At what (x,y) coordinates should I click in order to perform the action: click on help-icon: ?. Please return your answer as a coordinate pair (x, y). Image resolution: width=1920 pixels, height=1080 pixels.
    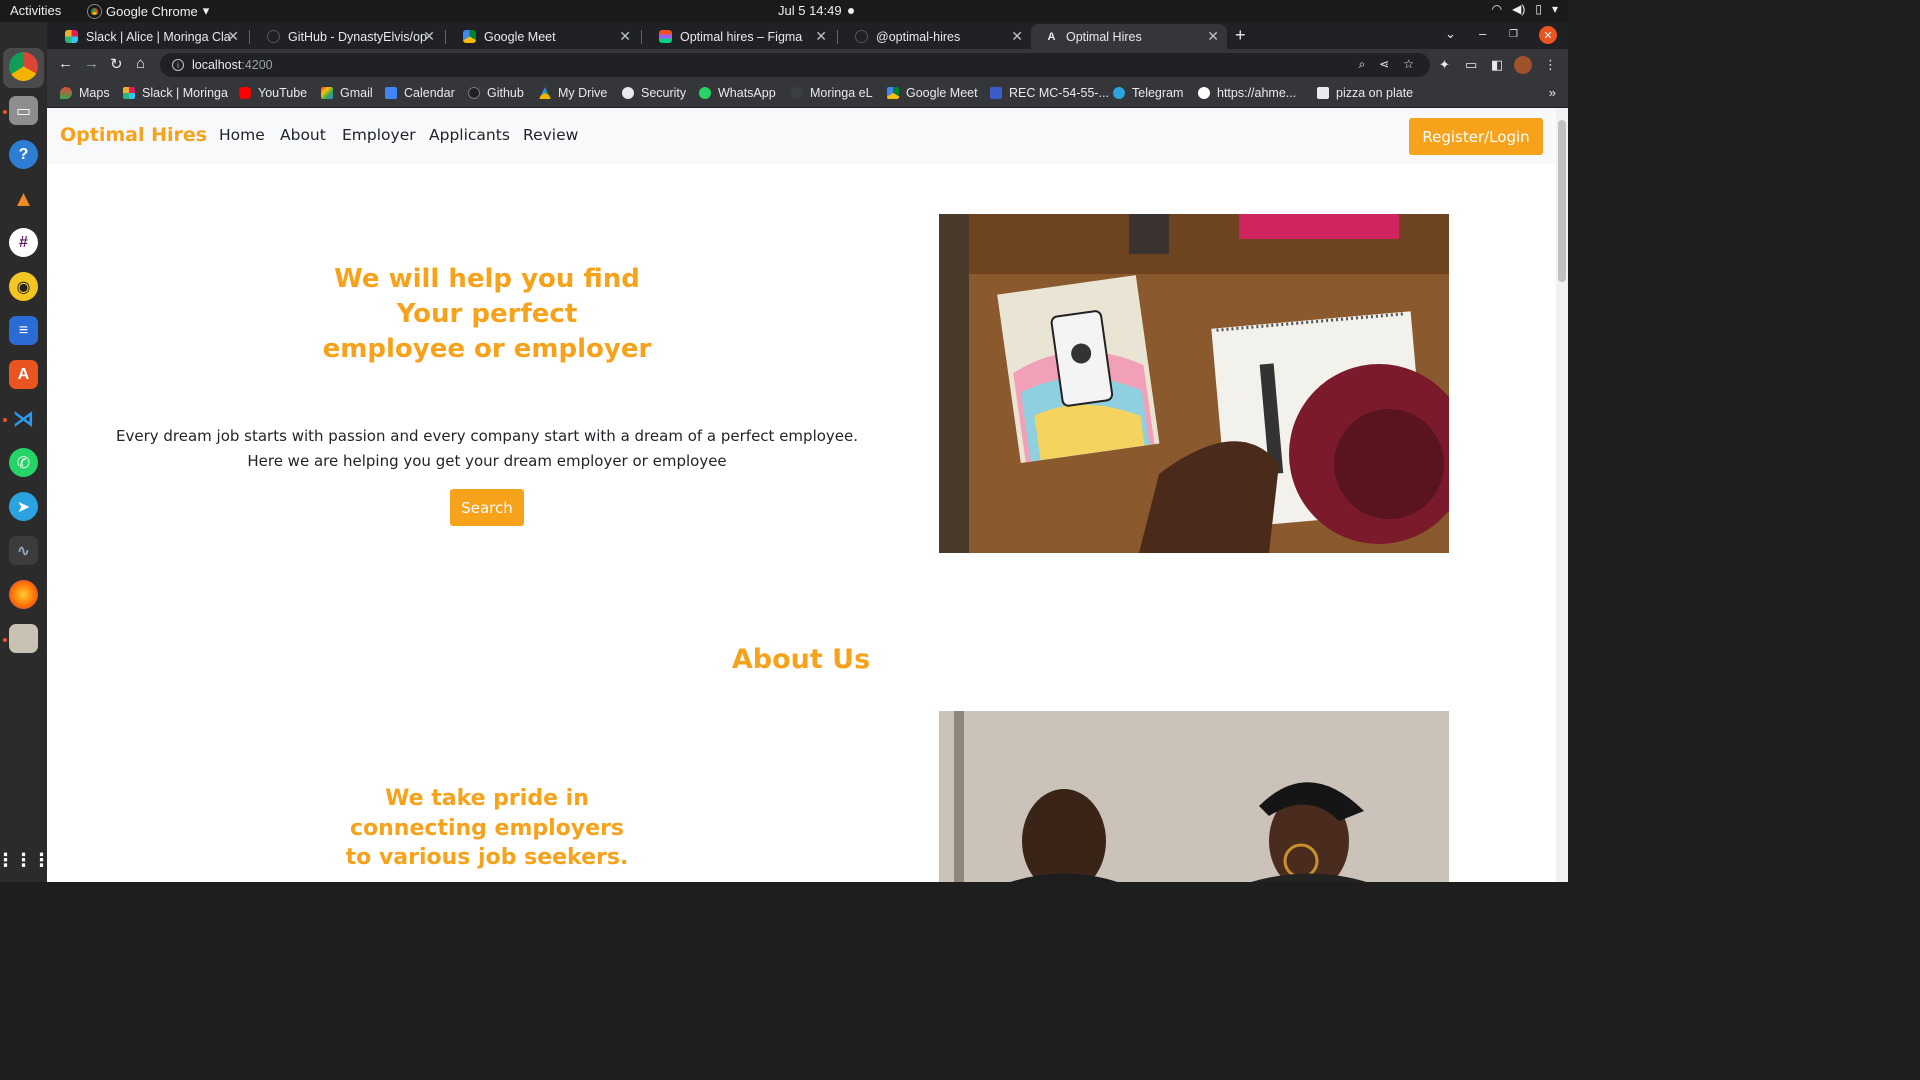
    Looking at the image, I should click on (23, 154).